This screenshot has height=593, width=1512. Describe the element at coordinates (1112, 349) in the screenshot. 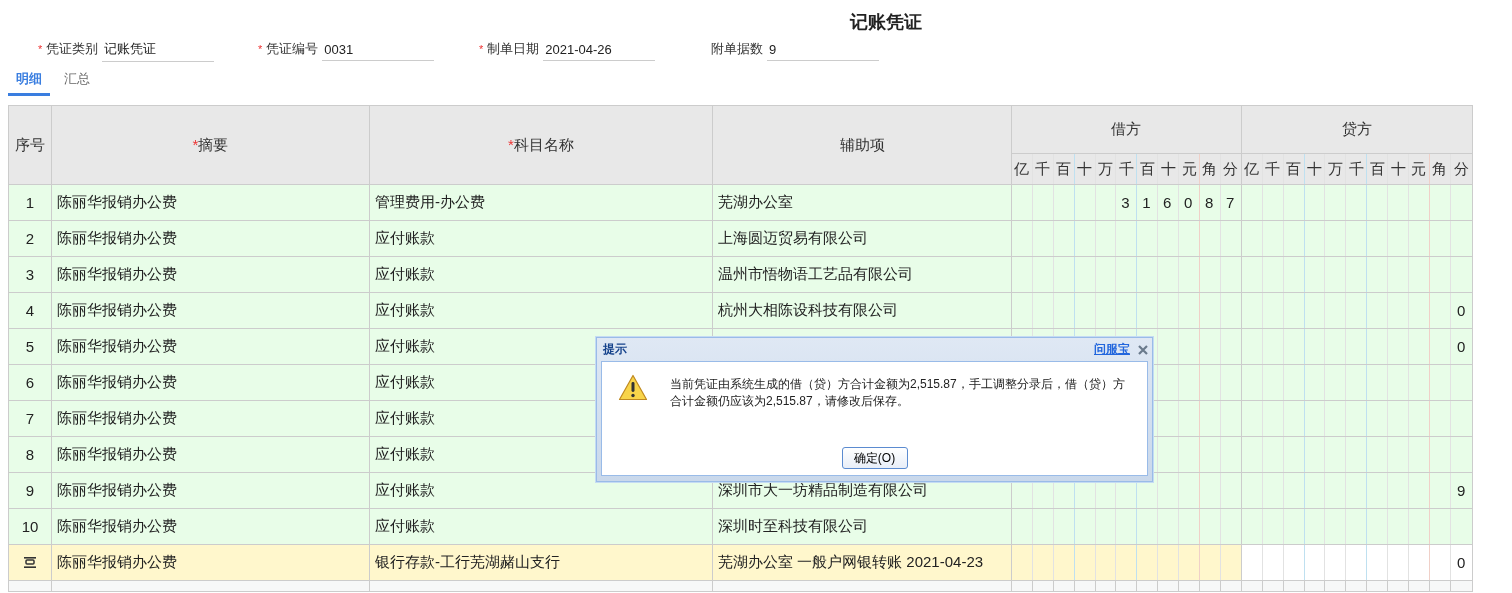

I see `help-link: 问服宝` at that location.